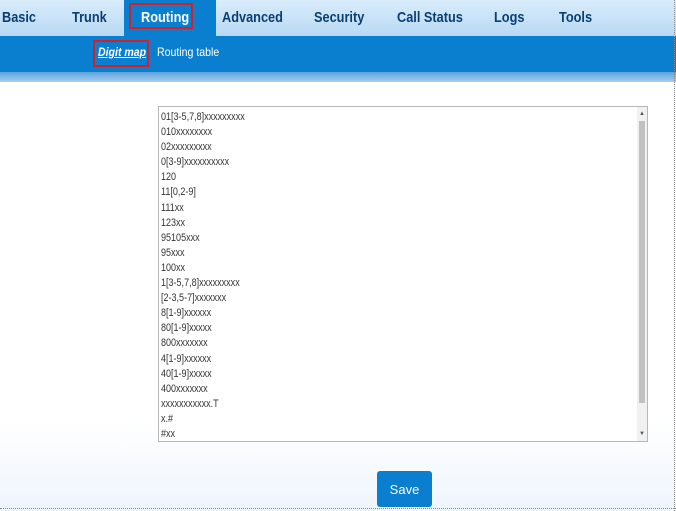 The image size is (676, 511). I want to click on digit-map-line: 80[1-9]xxxxx, so click(186, 328).